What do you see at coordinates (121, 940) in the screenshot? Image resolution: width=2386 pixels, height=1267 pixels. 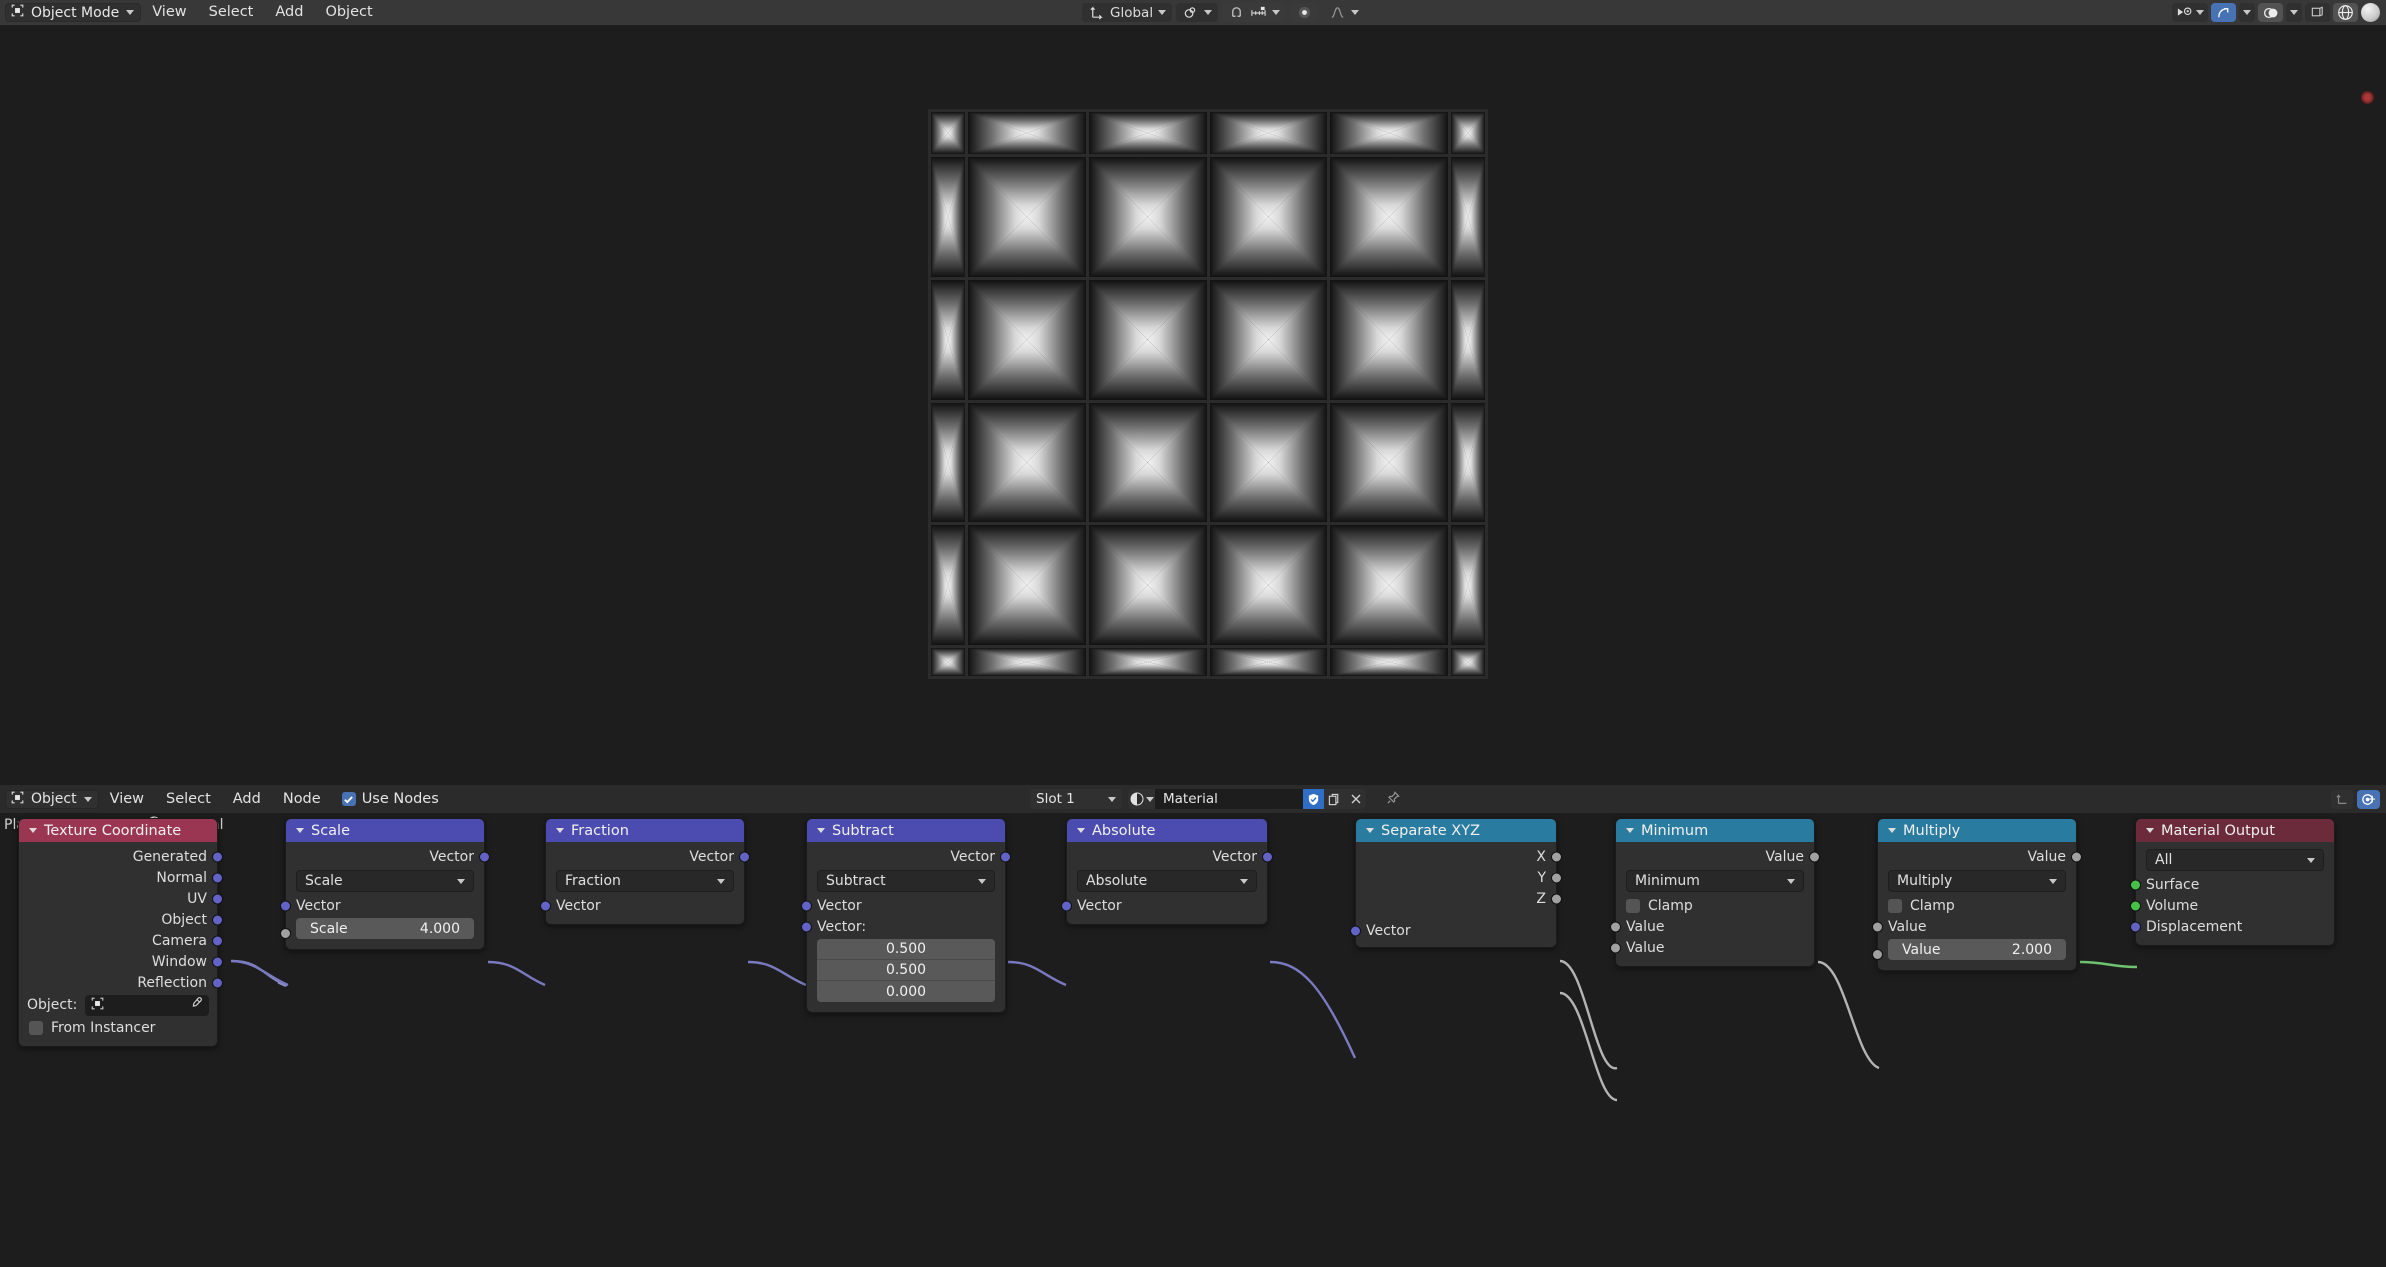 I see `output-camera: Camera` at bounding box center [121, 940].